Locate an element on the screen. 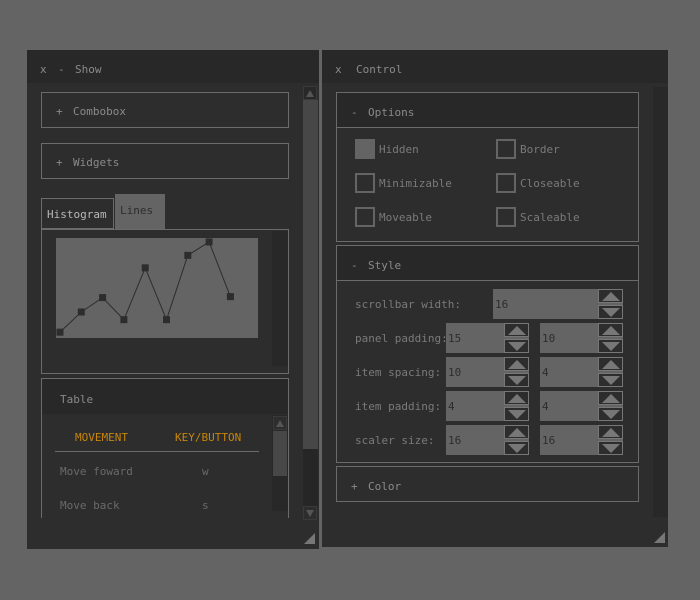 Image resolution: width=700 pixels, height=600 pixels. scrollbar-track is located at coordinates (310, 478).